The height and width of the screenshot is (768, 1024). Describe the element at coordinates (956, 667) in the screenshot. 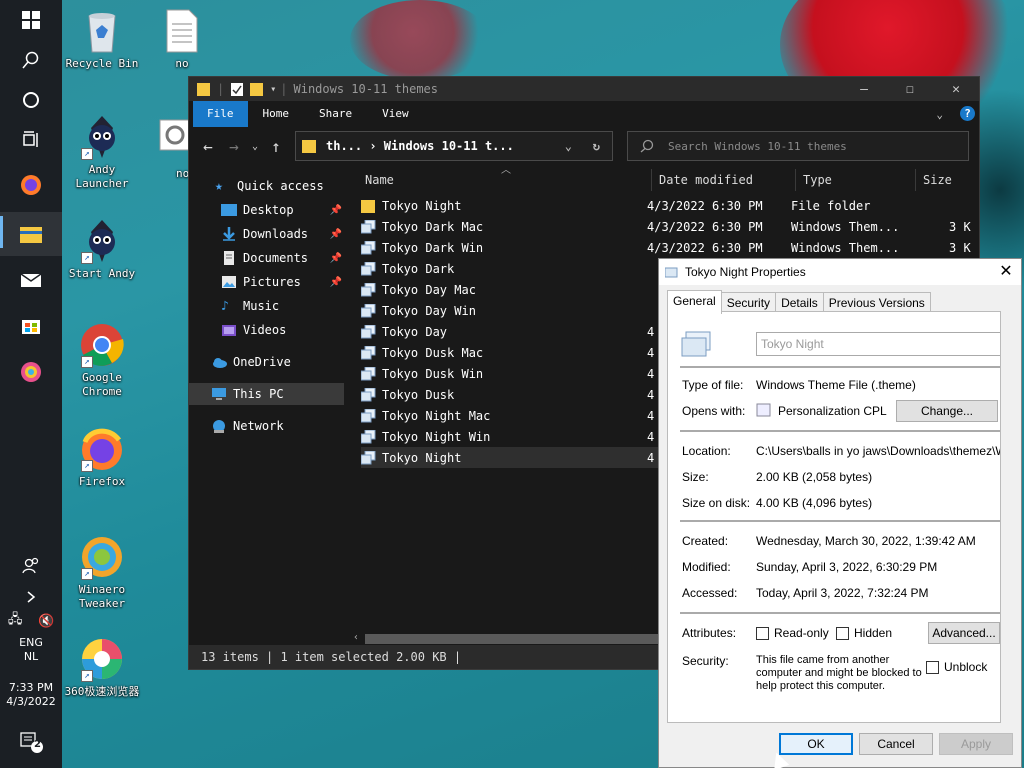

I see `unblock-checkbox: Unblock` at that location.